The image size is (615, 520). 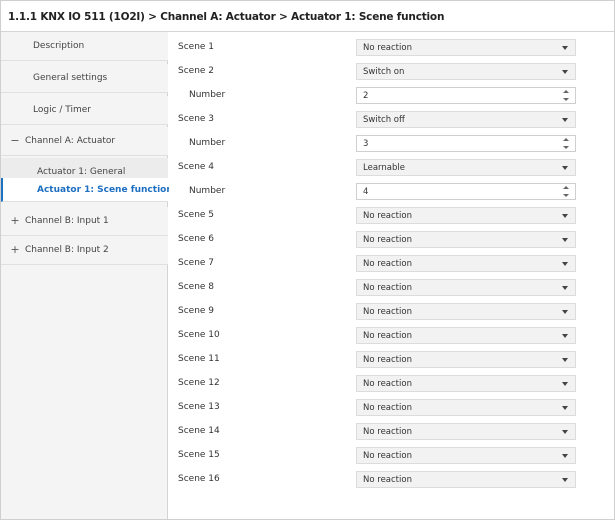 I want to click on sidebar-item-actuator-1-scene-function: Actuator 1: Scene function, so click(x=87, y=190).